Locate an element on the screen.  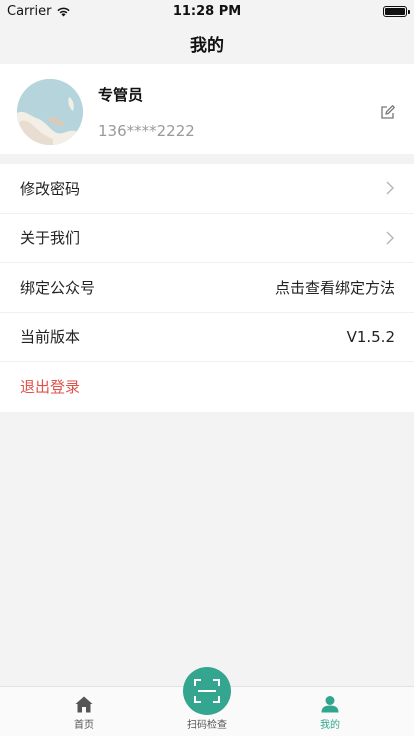
tab-label: 首页 is located at coordinates (84, 725).